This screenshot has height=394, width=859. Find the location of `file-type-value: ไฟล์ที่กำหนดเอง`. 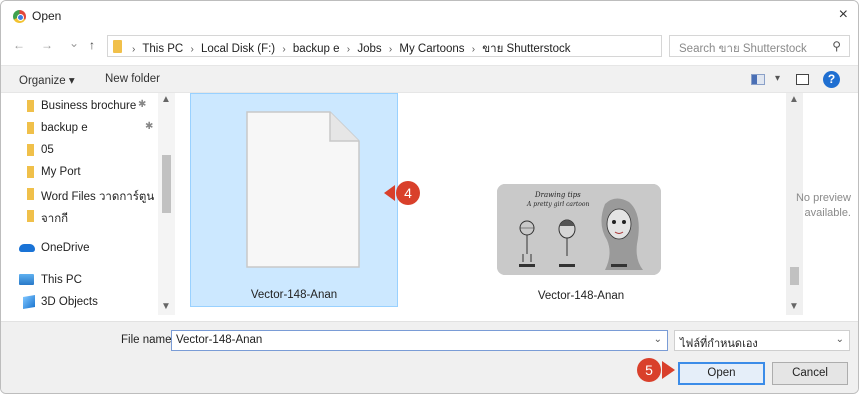

file-type-value: ไฟล์ที่กำหนดเอง is located at coordinates (719, 344).